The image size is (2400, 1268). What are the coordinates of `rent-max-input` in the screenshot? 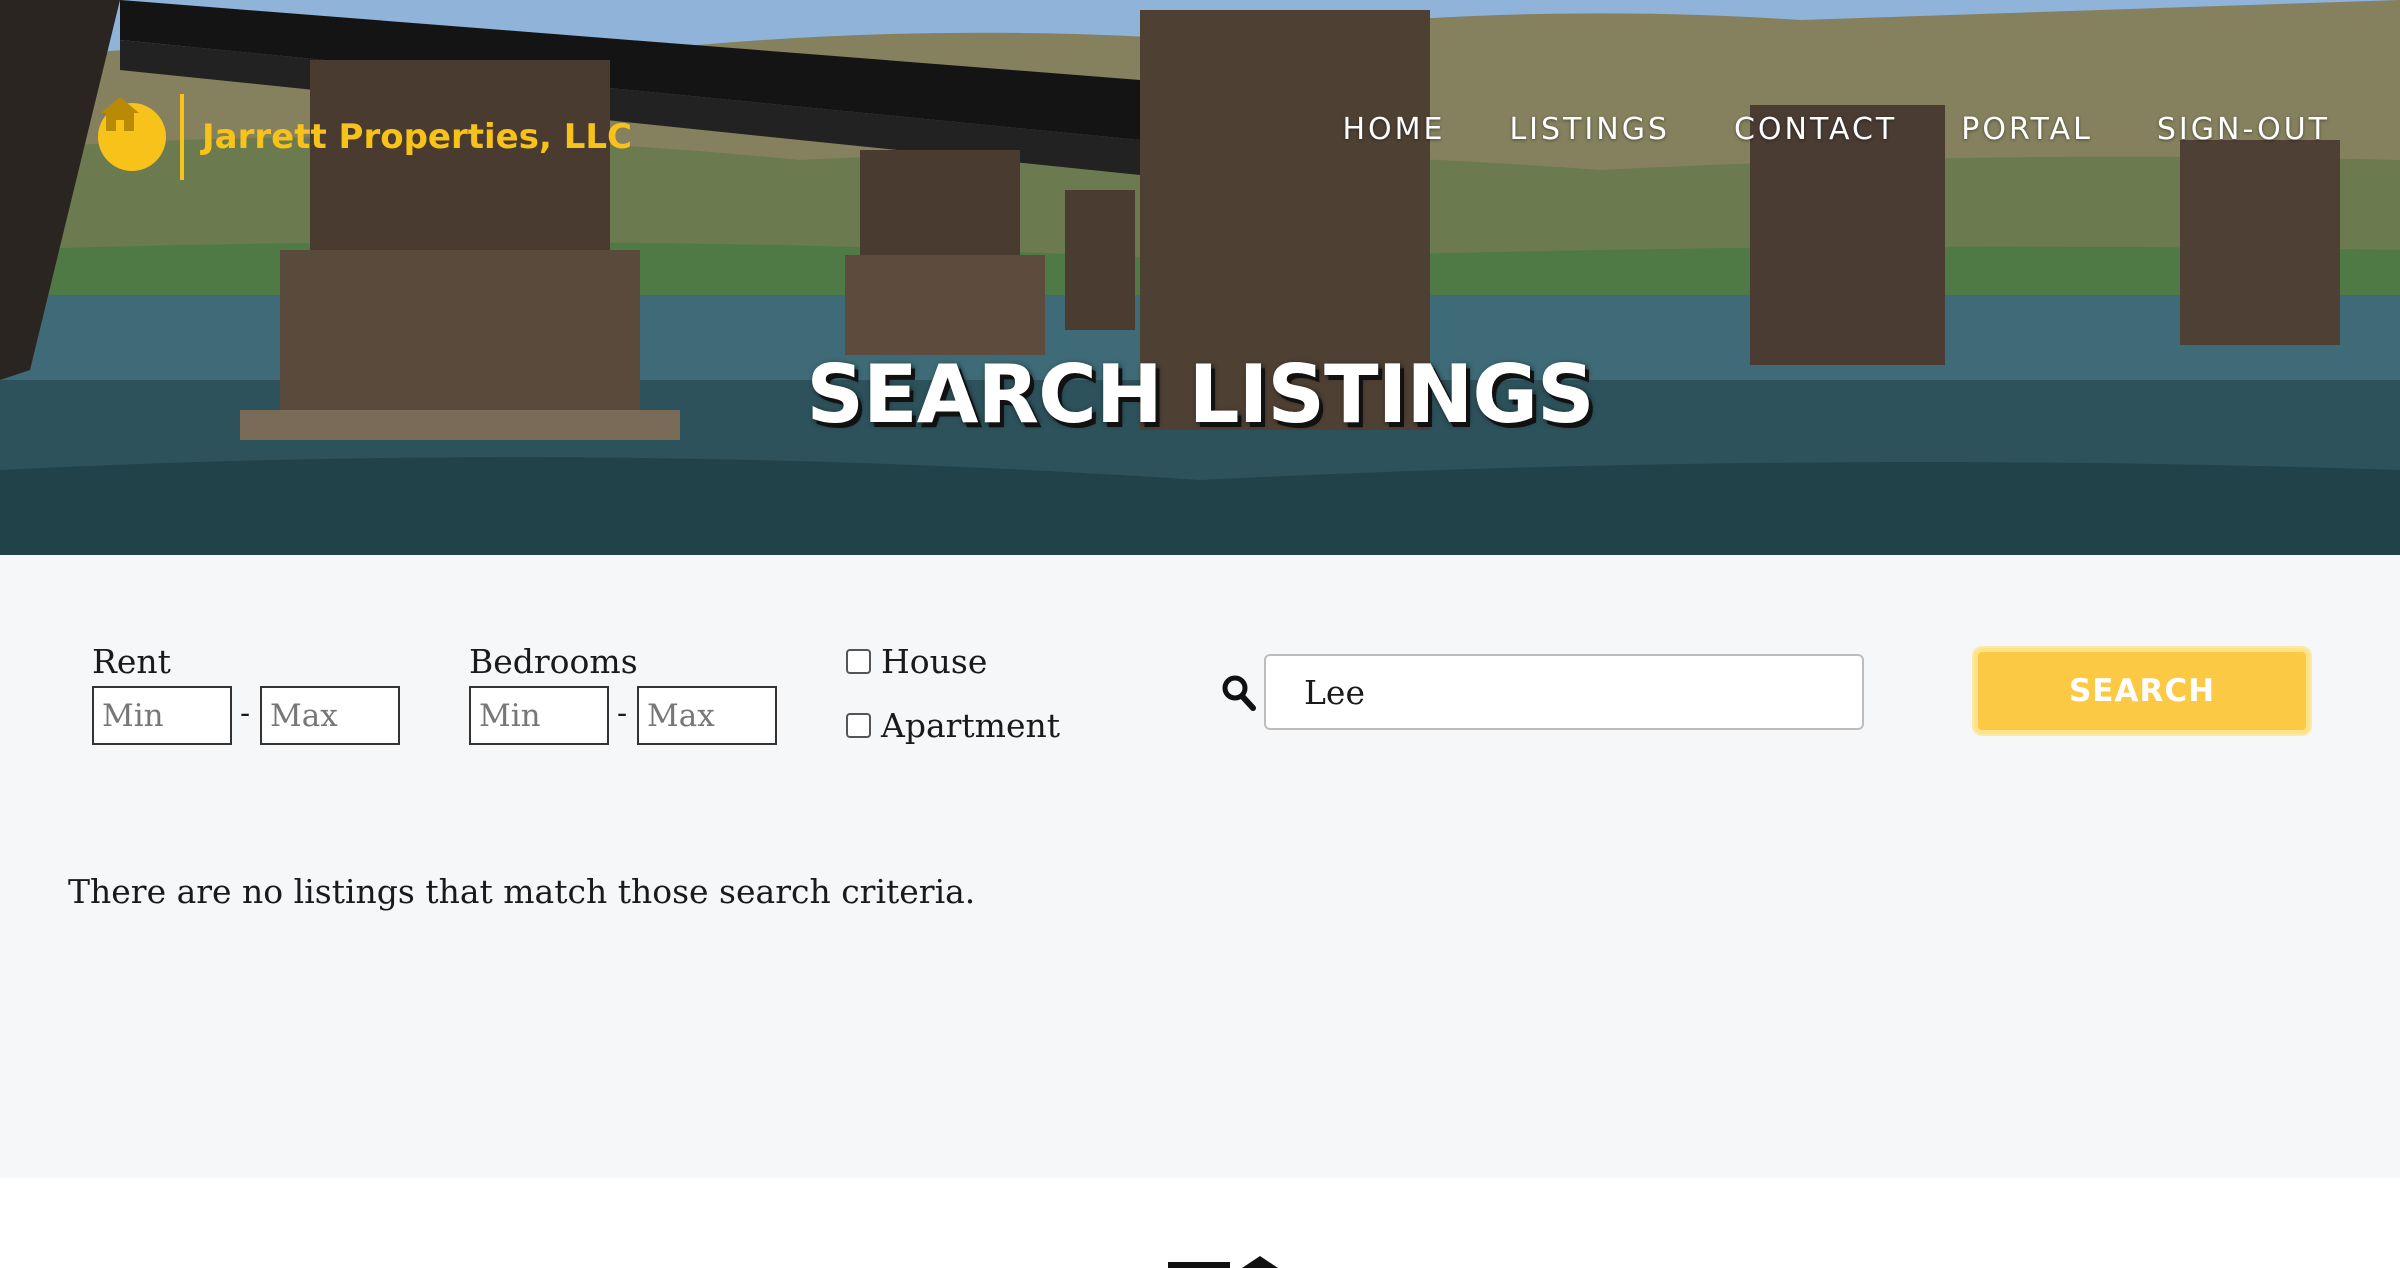 It's located at (330, 715).